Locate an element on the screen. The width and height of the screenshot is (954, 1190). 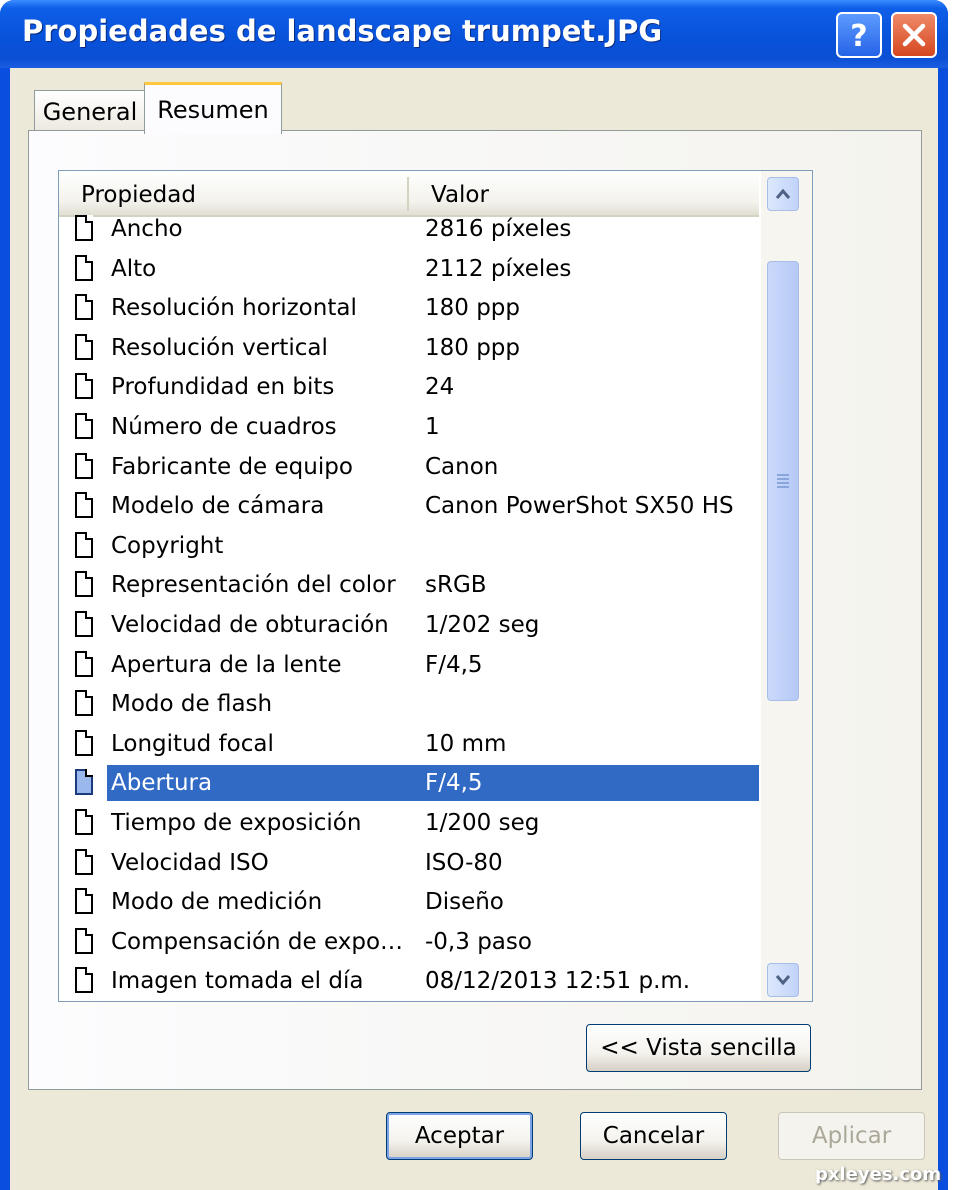
list-header: Propiedad Valor is located at coordinates (409, 194).